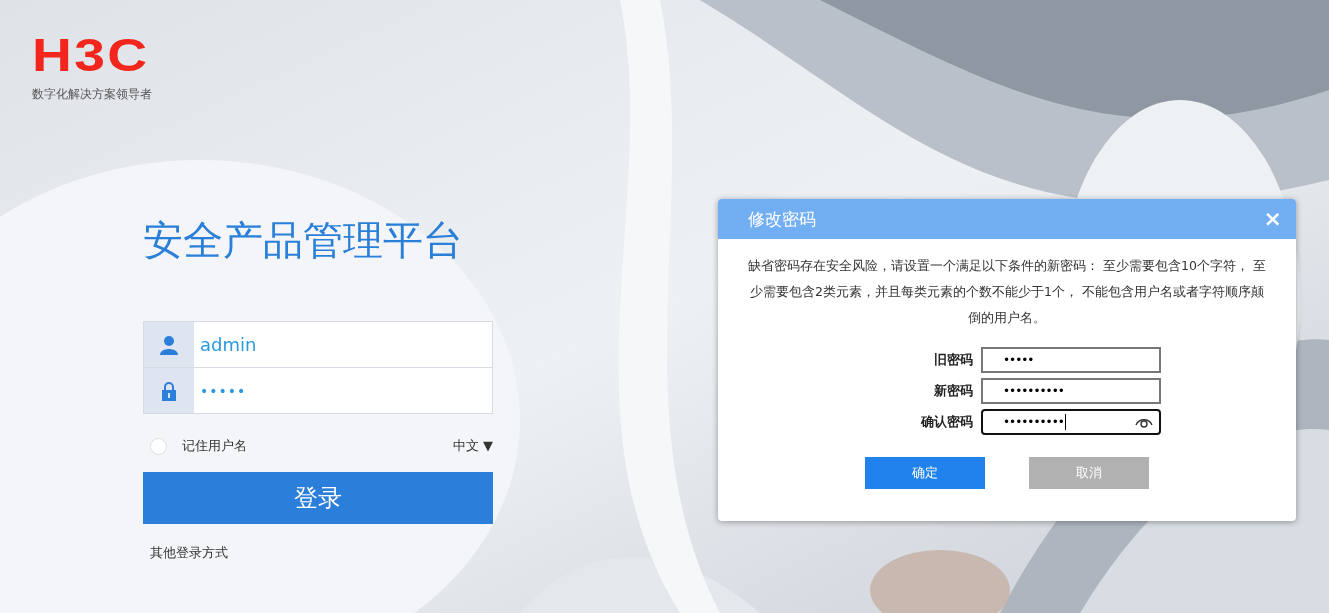 This screenshot has width=1329, height=613. Describe the element at coordinates (318, 344) in the screenshot. I see `username-field: admin` at that location.